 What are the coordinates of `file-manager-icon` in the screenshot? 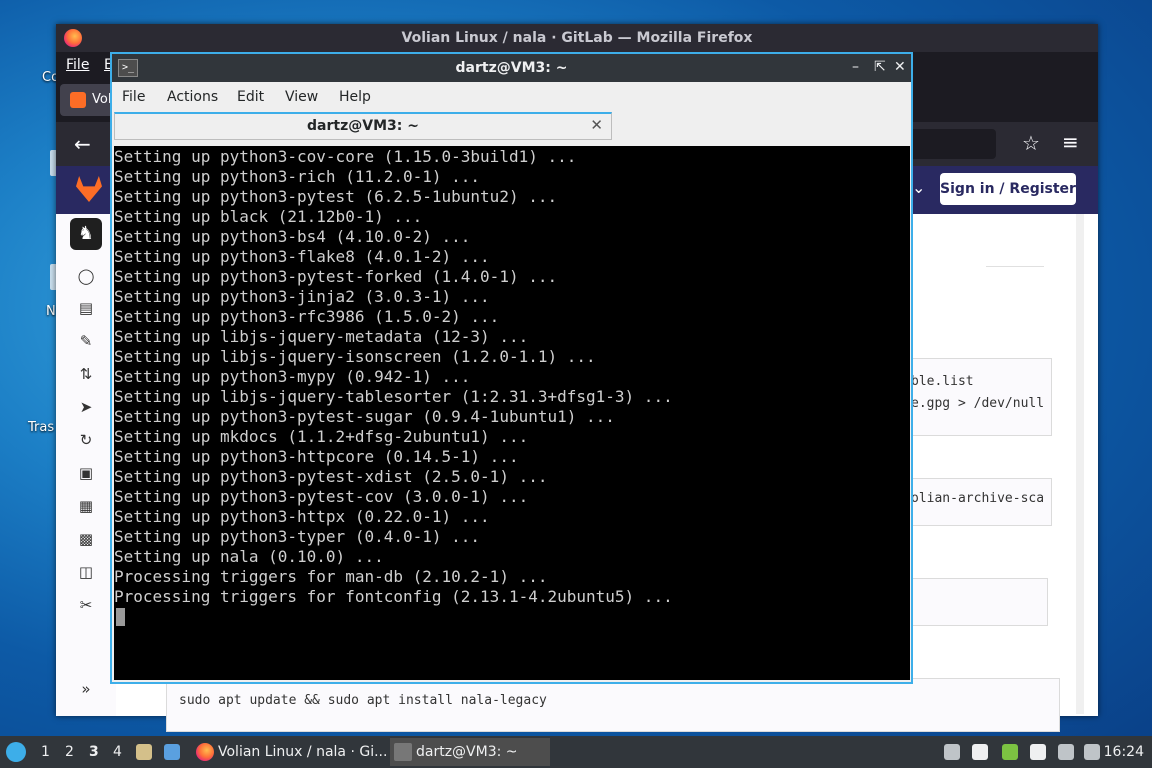 It's located at (144, 752).